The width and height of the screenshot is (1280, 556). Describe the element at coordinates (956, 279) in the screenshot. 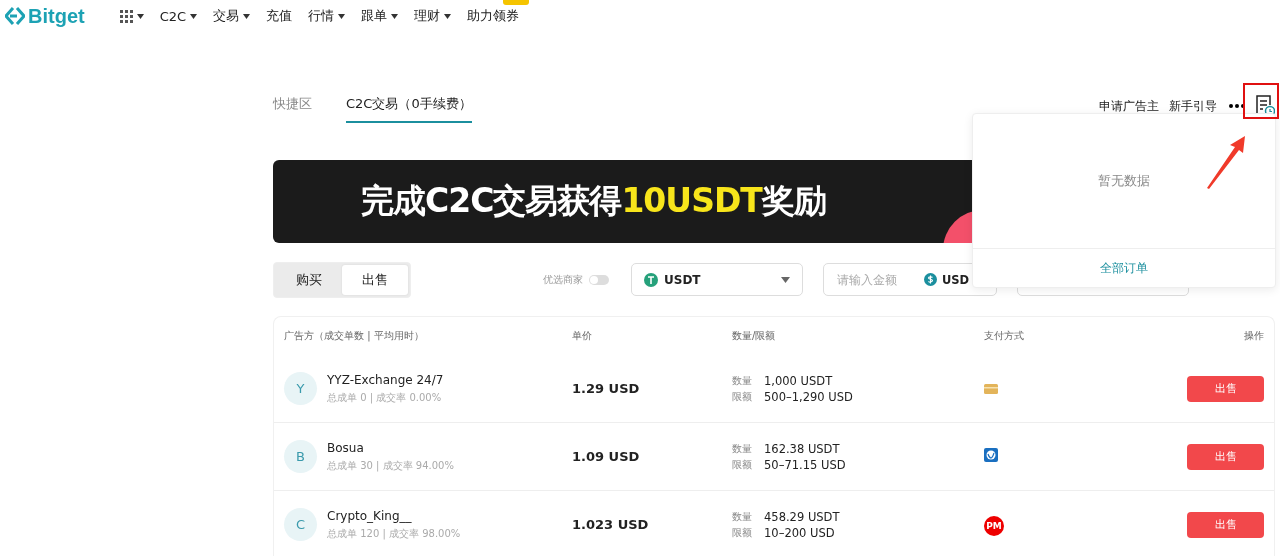

I see `currency-label: USD` at that location.